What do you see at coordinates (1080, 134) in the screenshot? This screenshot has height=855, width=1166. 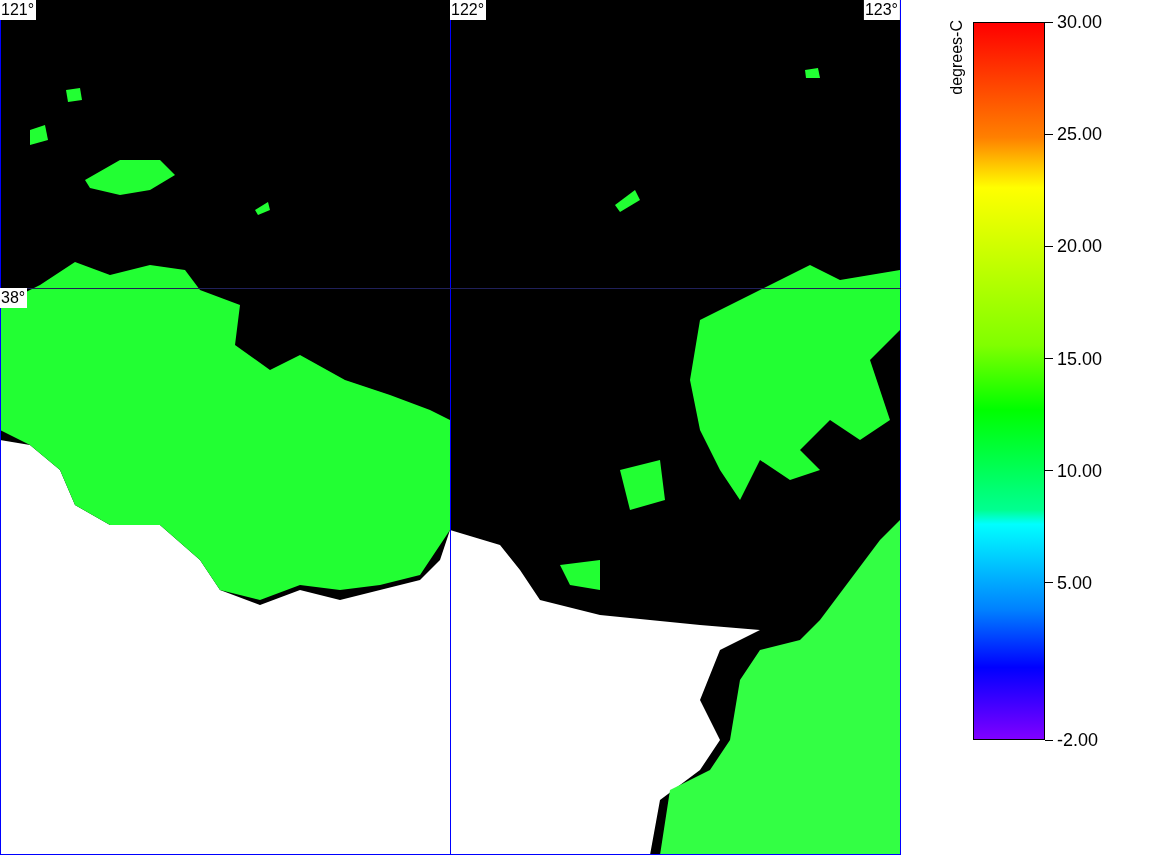 I see `tick-label: 25.00` at bounding box center [1080, 134].